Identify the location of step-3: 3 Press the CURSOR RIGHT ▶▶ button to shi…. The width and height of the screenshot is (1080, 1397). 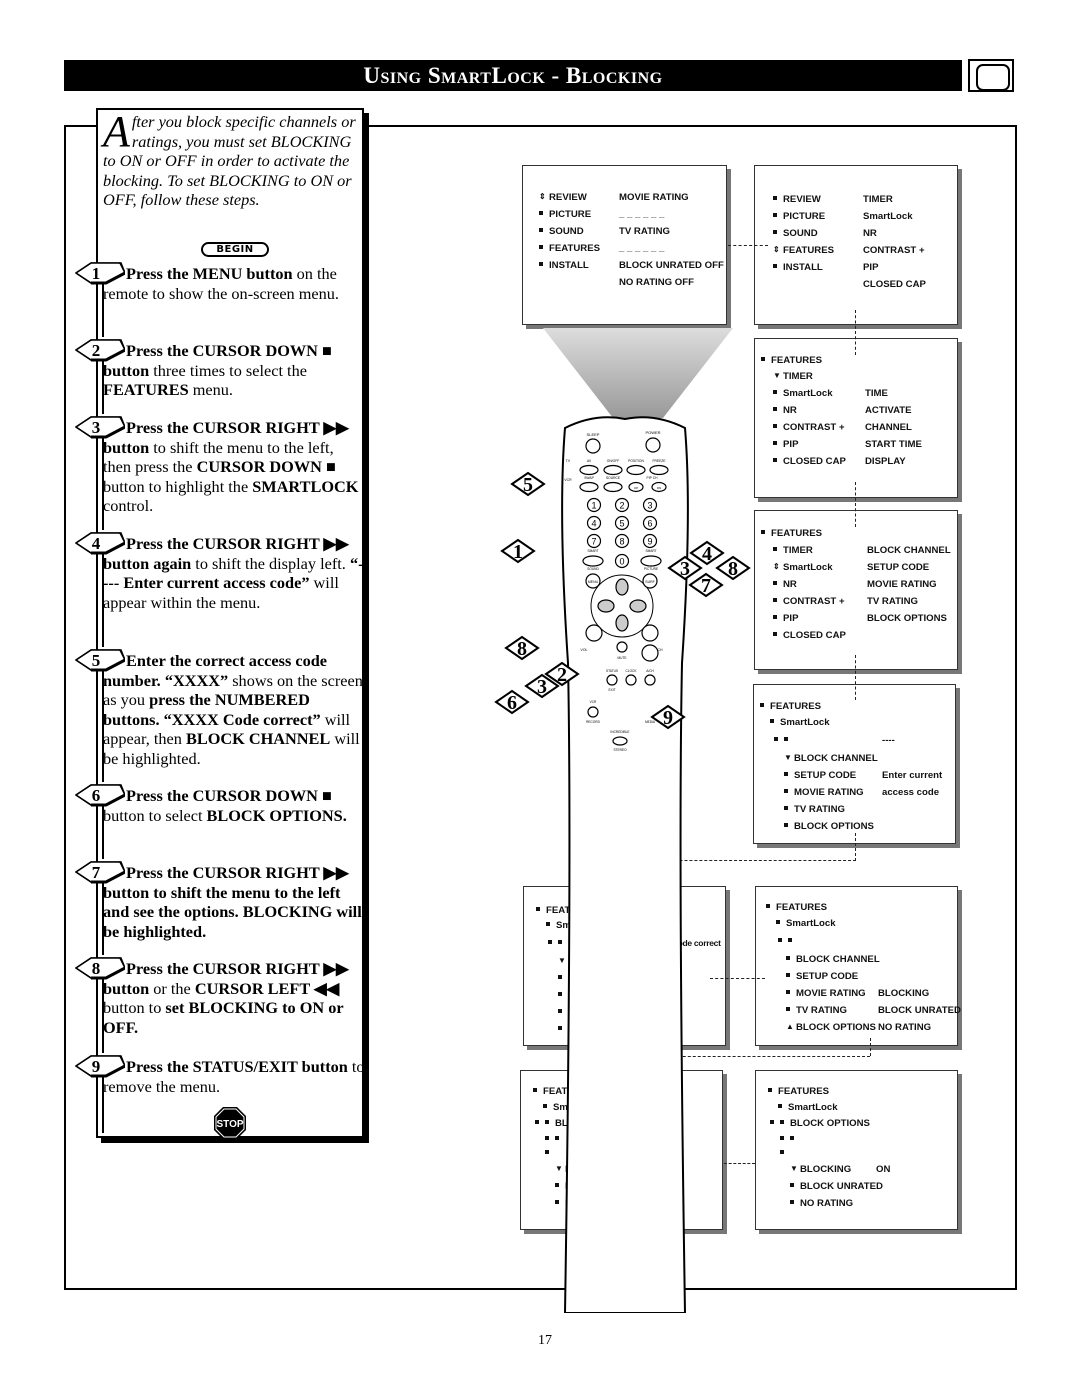
(220, 473).